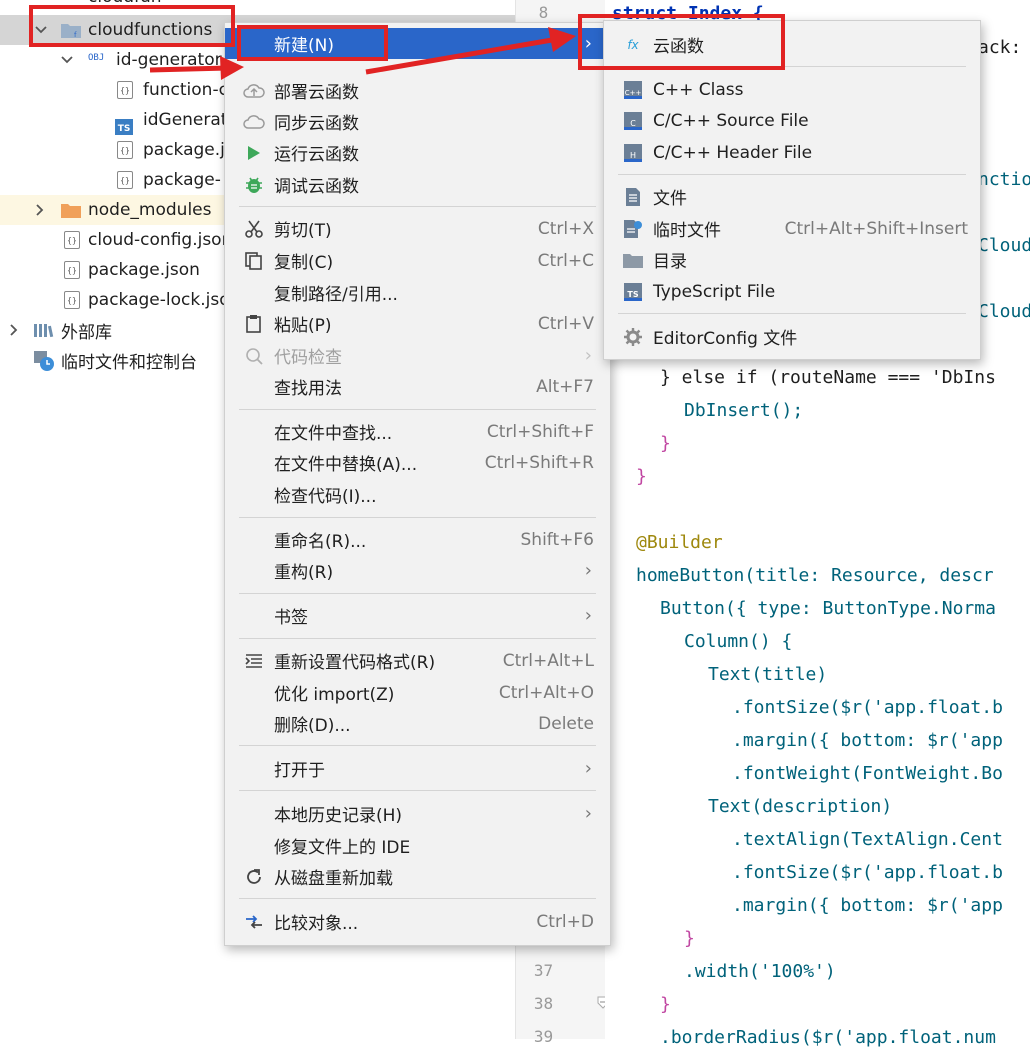 The height and width of the screenshot is (1054, 1030). I want to click on scratch-console-icon, so click(44, 361).